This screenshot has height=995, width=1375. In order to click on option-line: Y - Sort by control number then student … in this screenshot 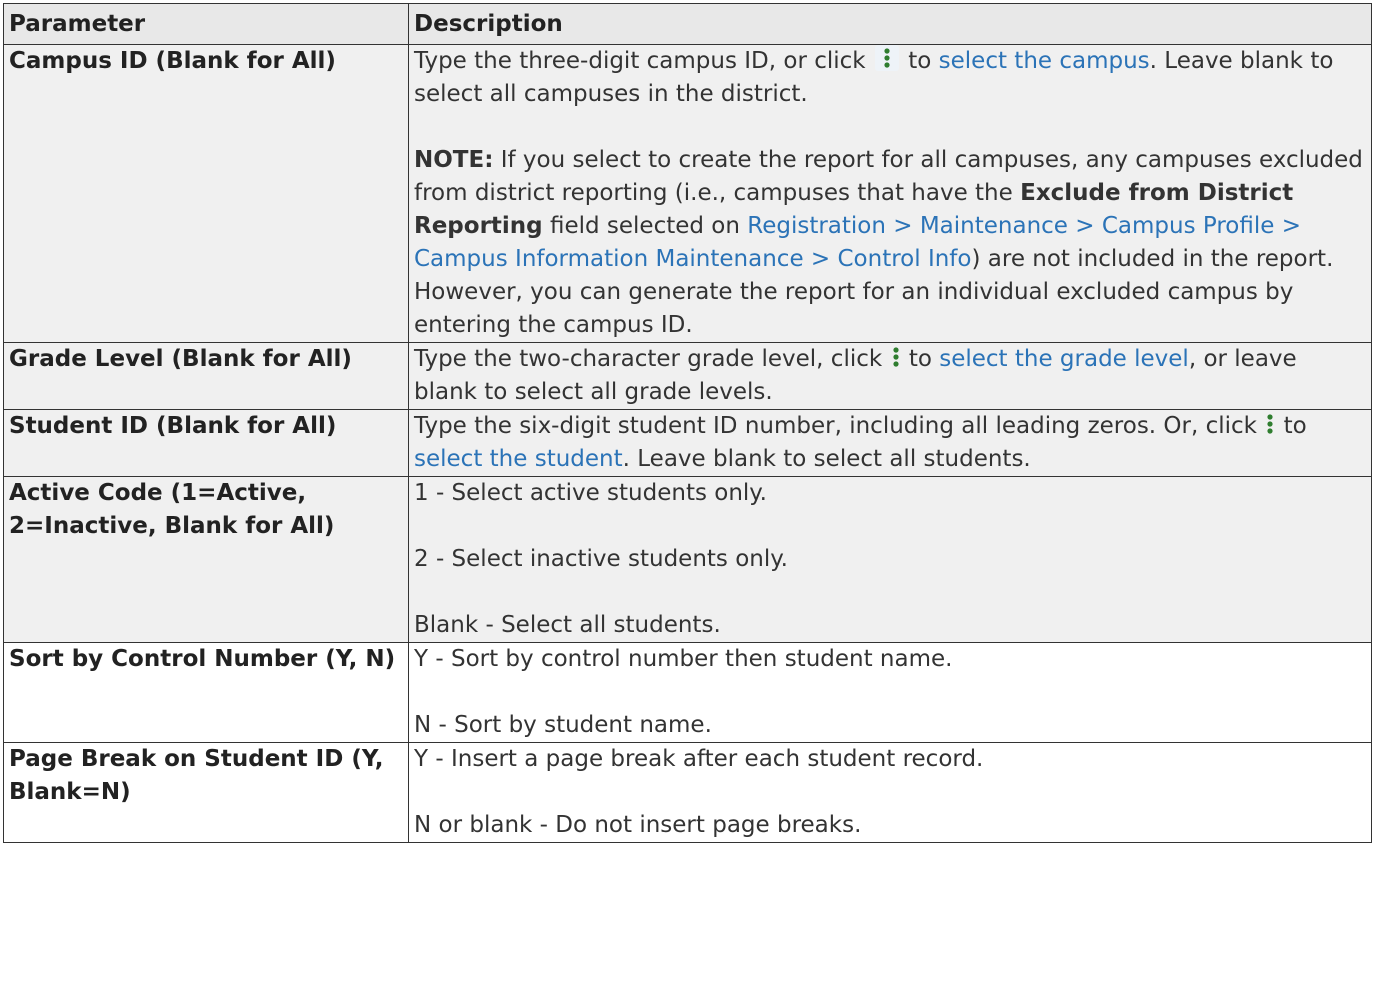, I will do `click(683, 659)`.